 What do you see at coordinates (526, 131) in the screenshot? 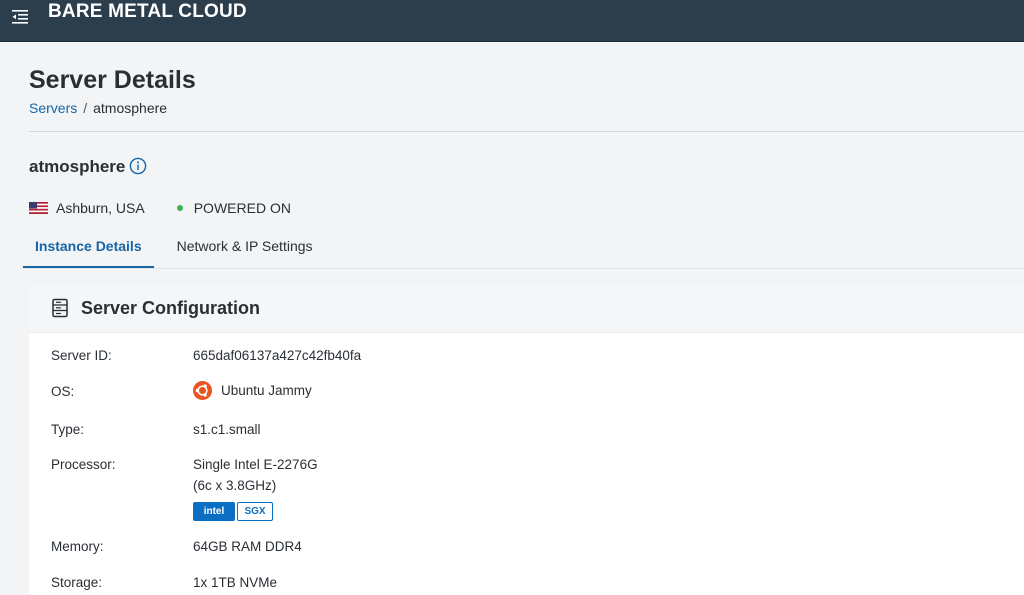
I see `header-divider` at bounding box center [526, 131].